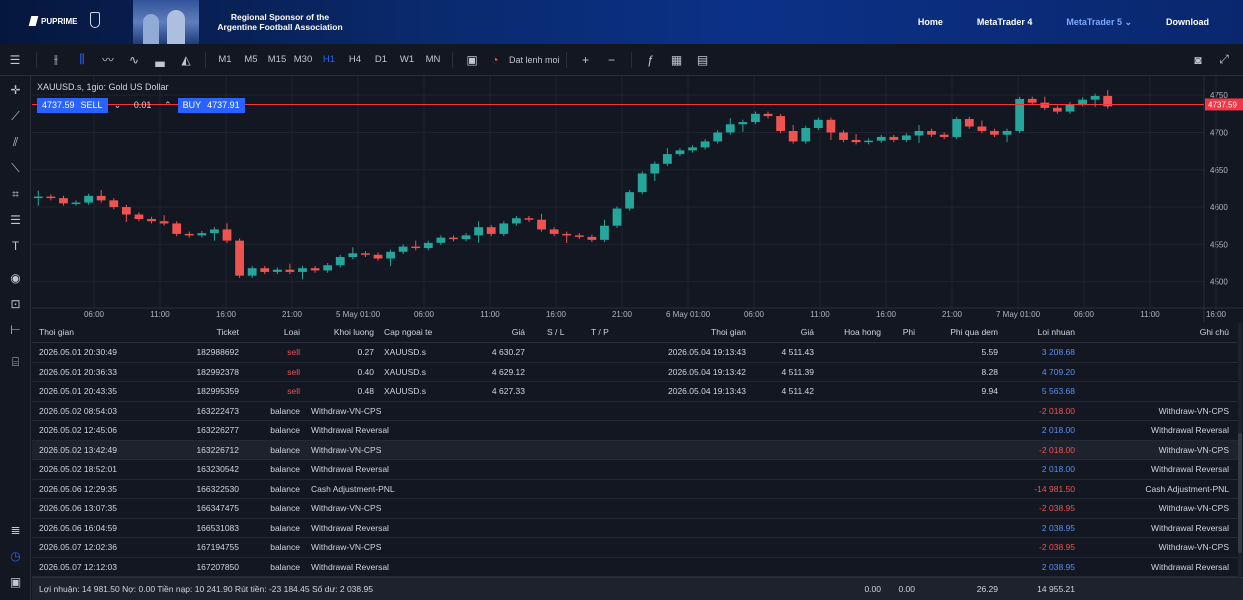  What do you see at coordinates (134, 60) in the screenshot?
I see `area-line-icon: ∿` at bounding box center [134, 60].